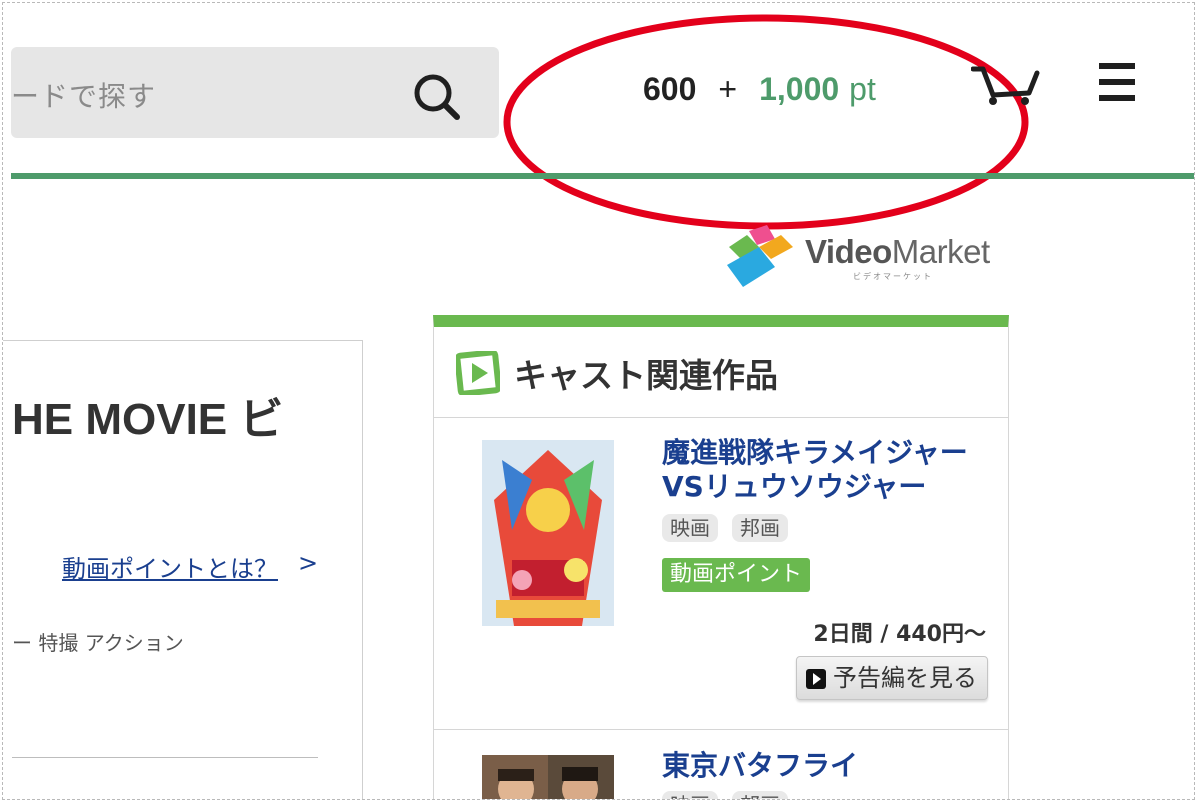 This screenshot has height=805, width=1200. Describe the element at coordinates (255, 92) in the screenshot. I see `search-input: ードで探す` at that location.